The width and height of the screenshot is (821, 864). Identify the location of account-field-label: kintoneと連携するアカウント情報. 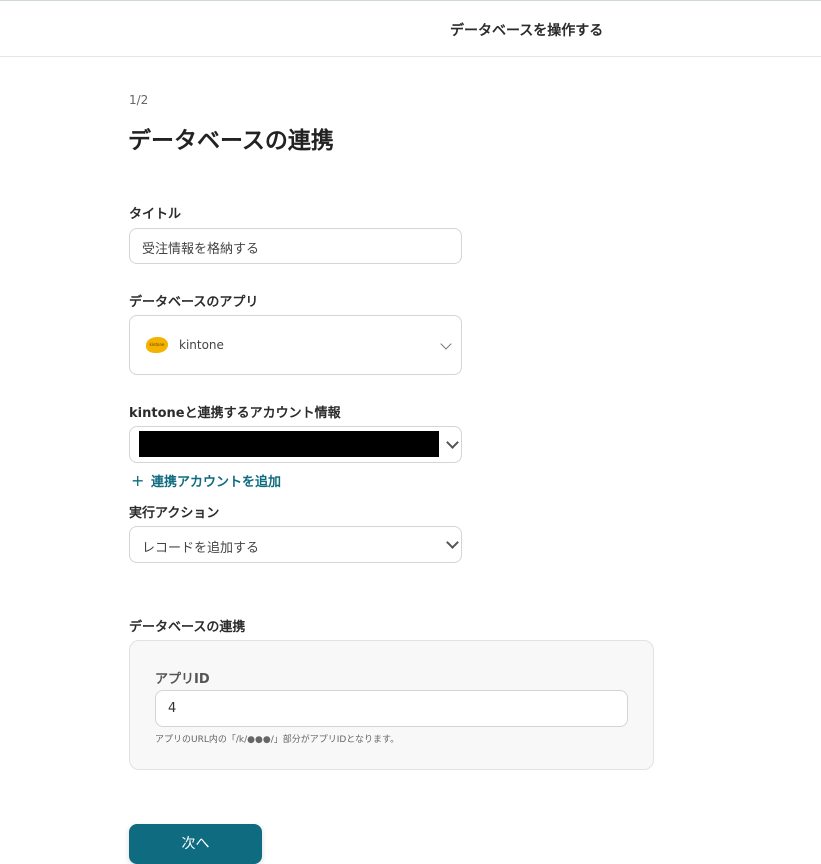
(235, 413).